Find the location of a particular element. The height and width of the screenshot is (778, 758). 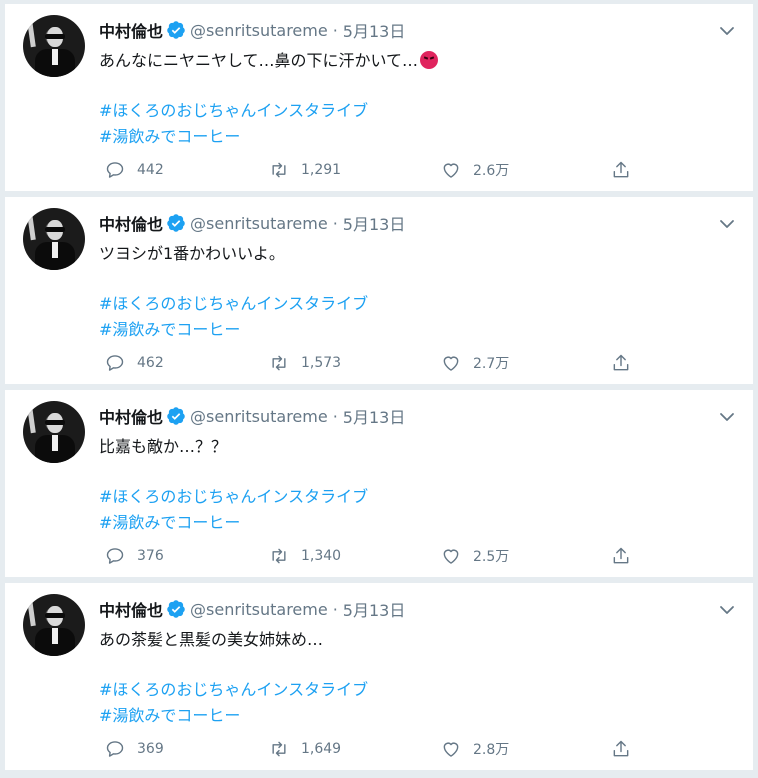

like-count: 2.7万 is located at coordinates (491, 364).